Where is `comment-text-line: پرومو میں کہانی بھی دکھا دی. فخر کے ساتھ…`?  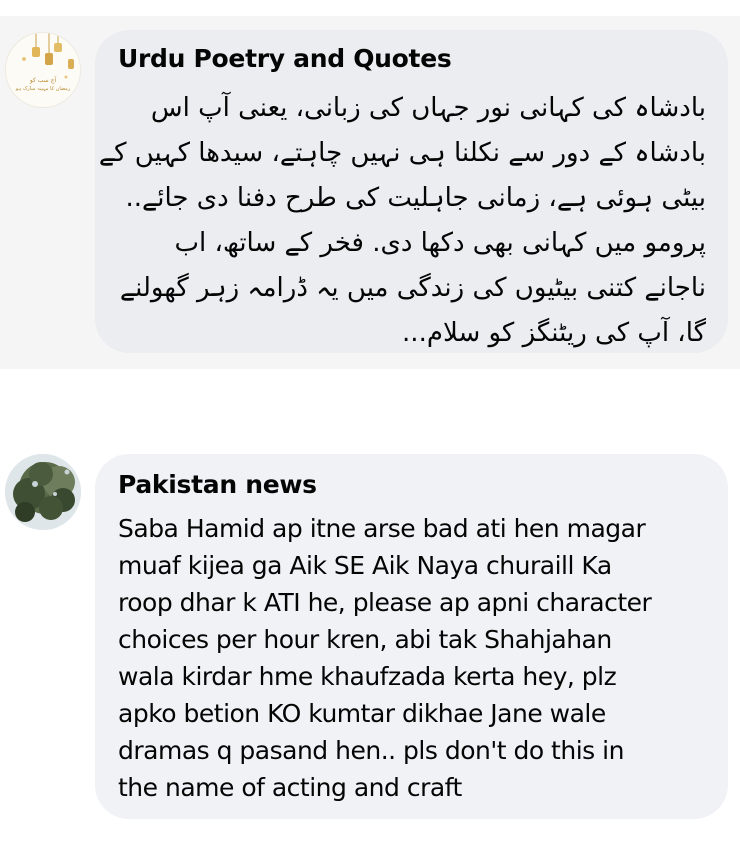 comment-text-line: پرومو میں کہانی بھی دکھا دی. فخر کے ساتھ… is located at coordinates (440, 243).